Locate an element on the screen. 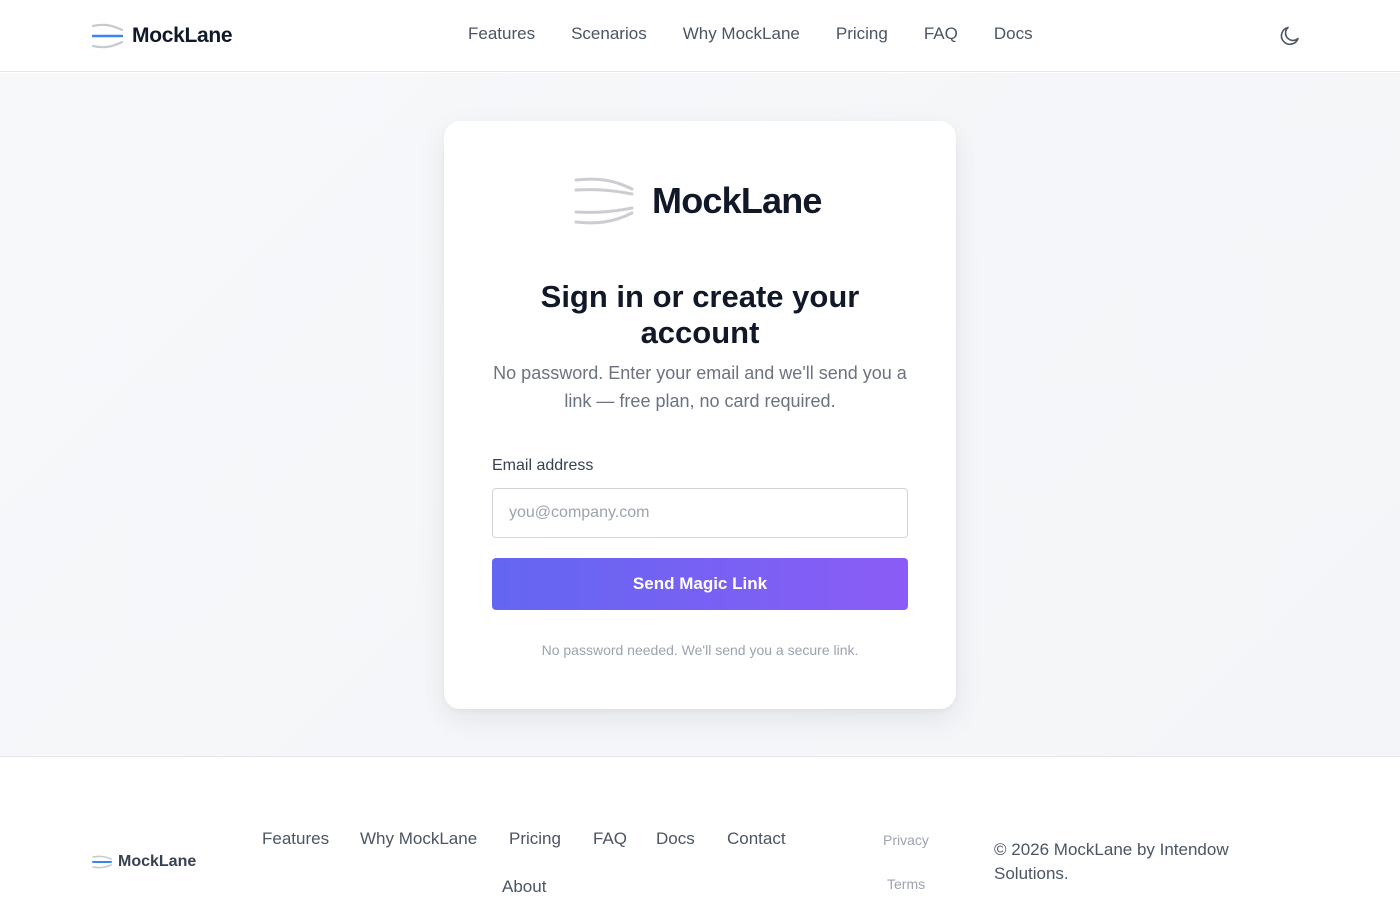 Image resolution: width=1400 pixels, height=900 pixels. copyright-text: © 2026 MockLane by Intendow Solutions. is located at coordinates (1111, 861).